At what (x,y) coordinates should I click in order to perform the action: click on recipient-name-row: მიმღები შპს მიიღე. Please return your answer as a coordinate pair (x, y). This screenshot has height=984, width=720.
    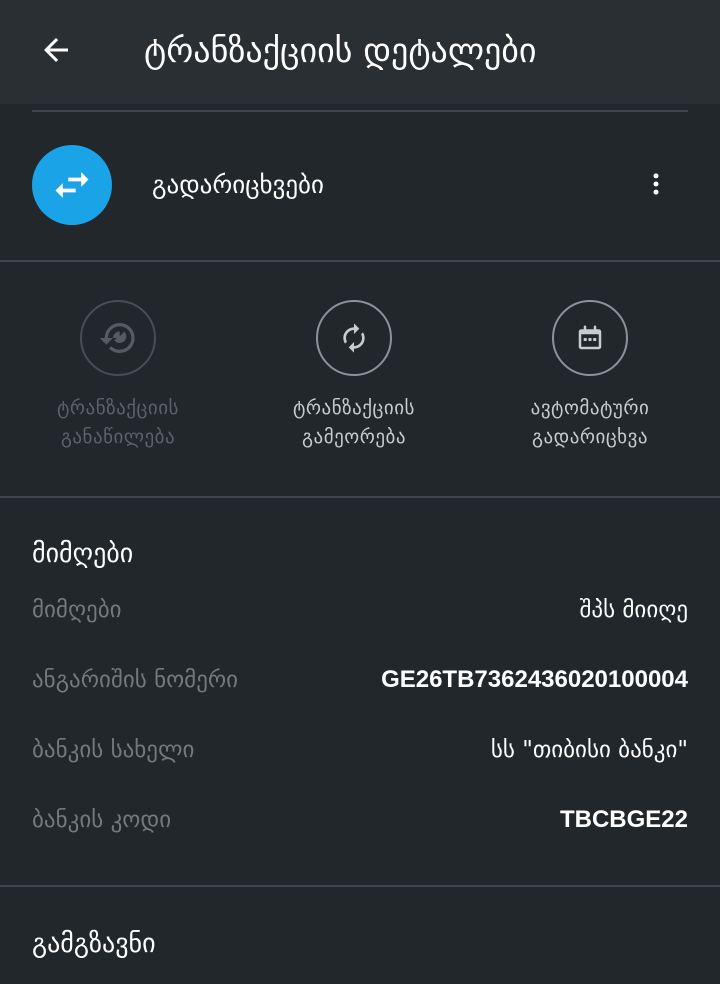
    Looking at the image, I should click on (360, 610).